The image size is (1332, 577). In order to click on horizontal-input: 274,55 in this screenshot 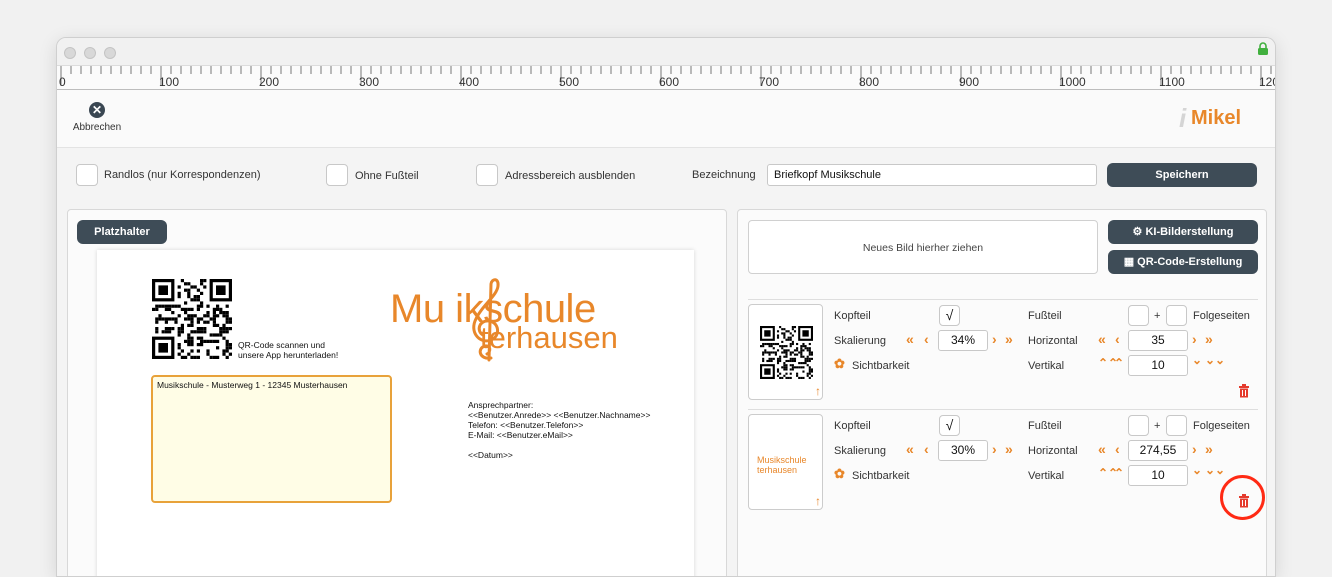, I will do `click(1158, 450)`.